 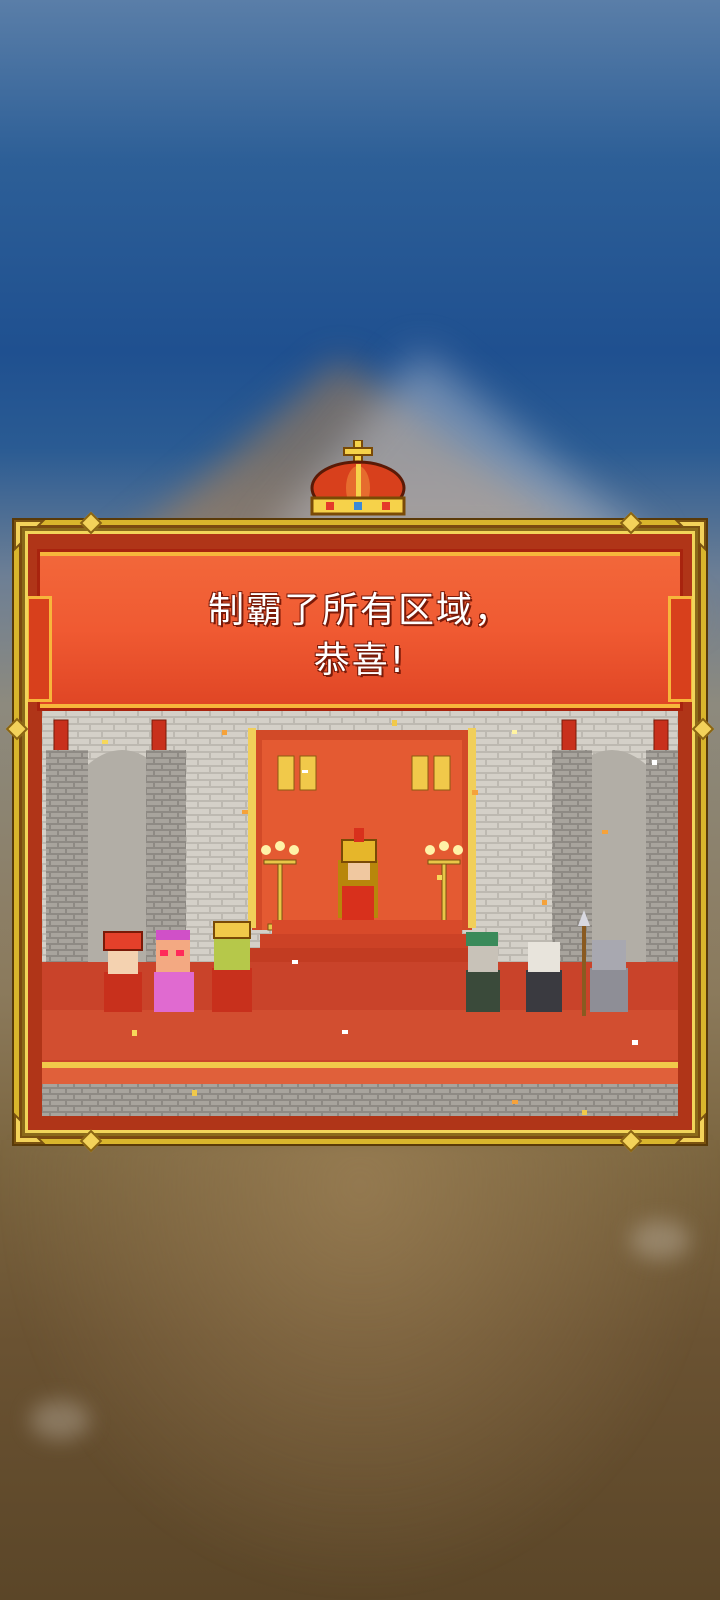 What do you see at coordinates (232, 966) in the screenshot?
I see `prince-character` at bounding box center [232, 966].